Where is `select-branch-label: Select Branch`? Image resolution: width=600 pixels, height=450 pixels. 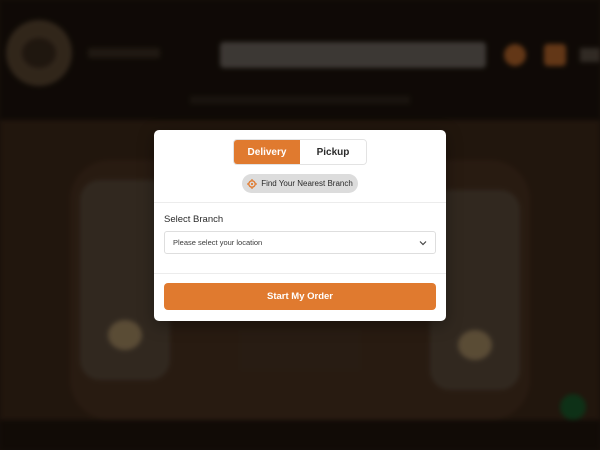
select-branch-label: Select Branch is located at coordinates (194, 219).